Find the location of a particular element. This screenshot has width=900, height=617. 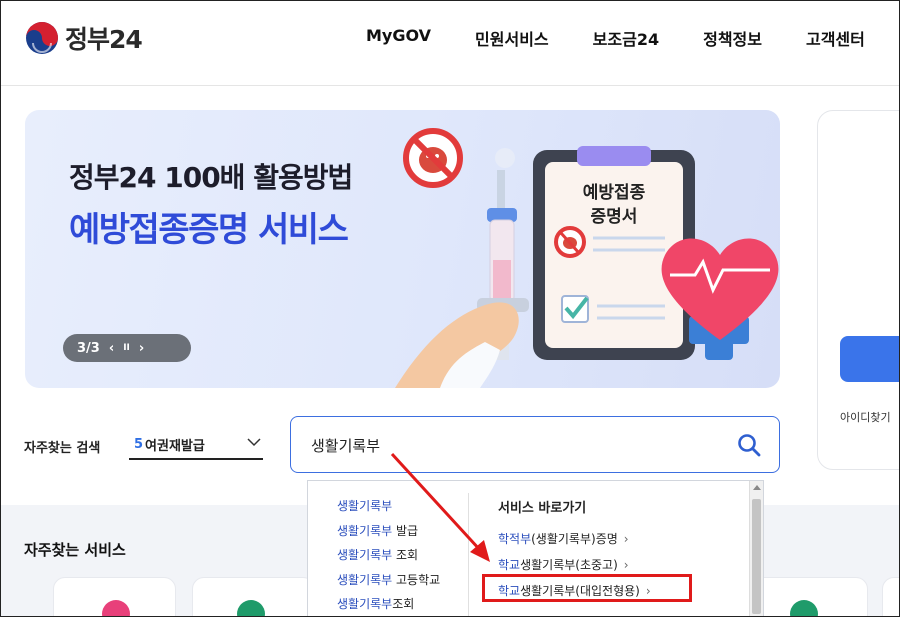

pager-next-icon: › is located at coordinates (141, 348).